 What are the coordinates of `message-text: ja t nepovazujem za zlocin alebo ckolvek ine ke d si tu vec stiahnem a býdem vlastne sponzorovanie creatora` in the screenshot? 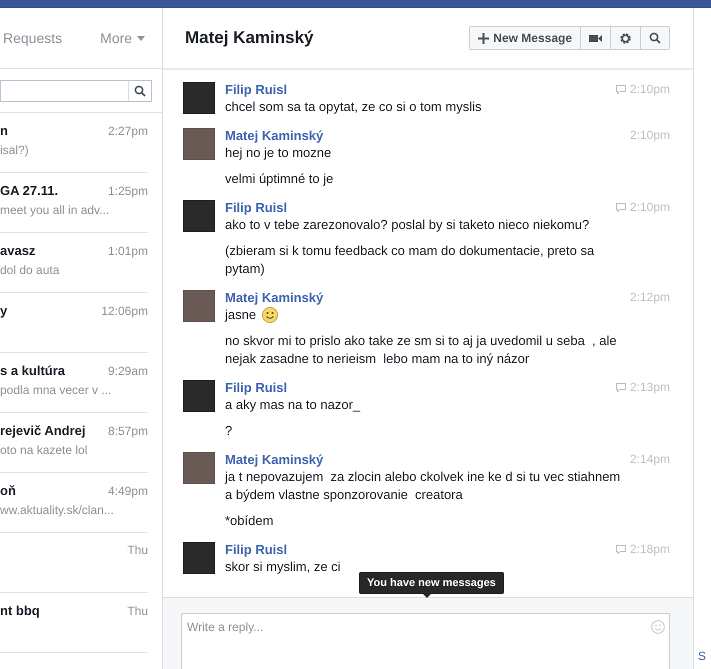 It's located at (423, 486).